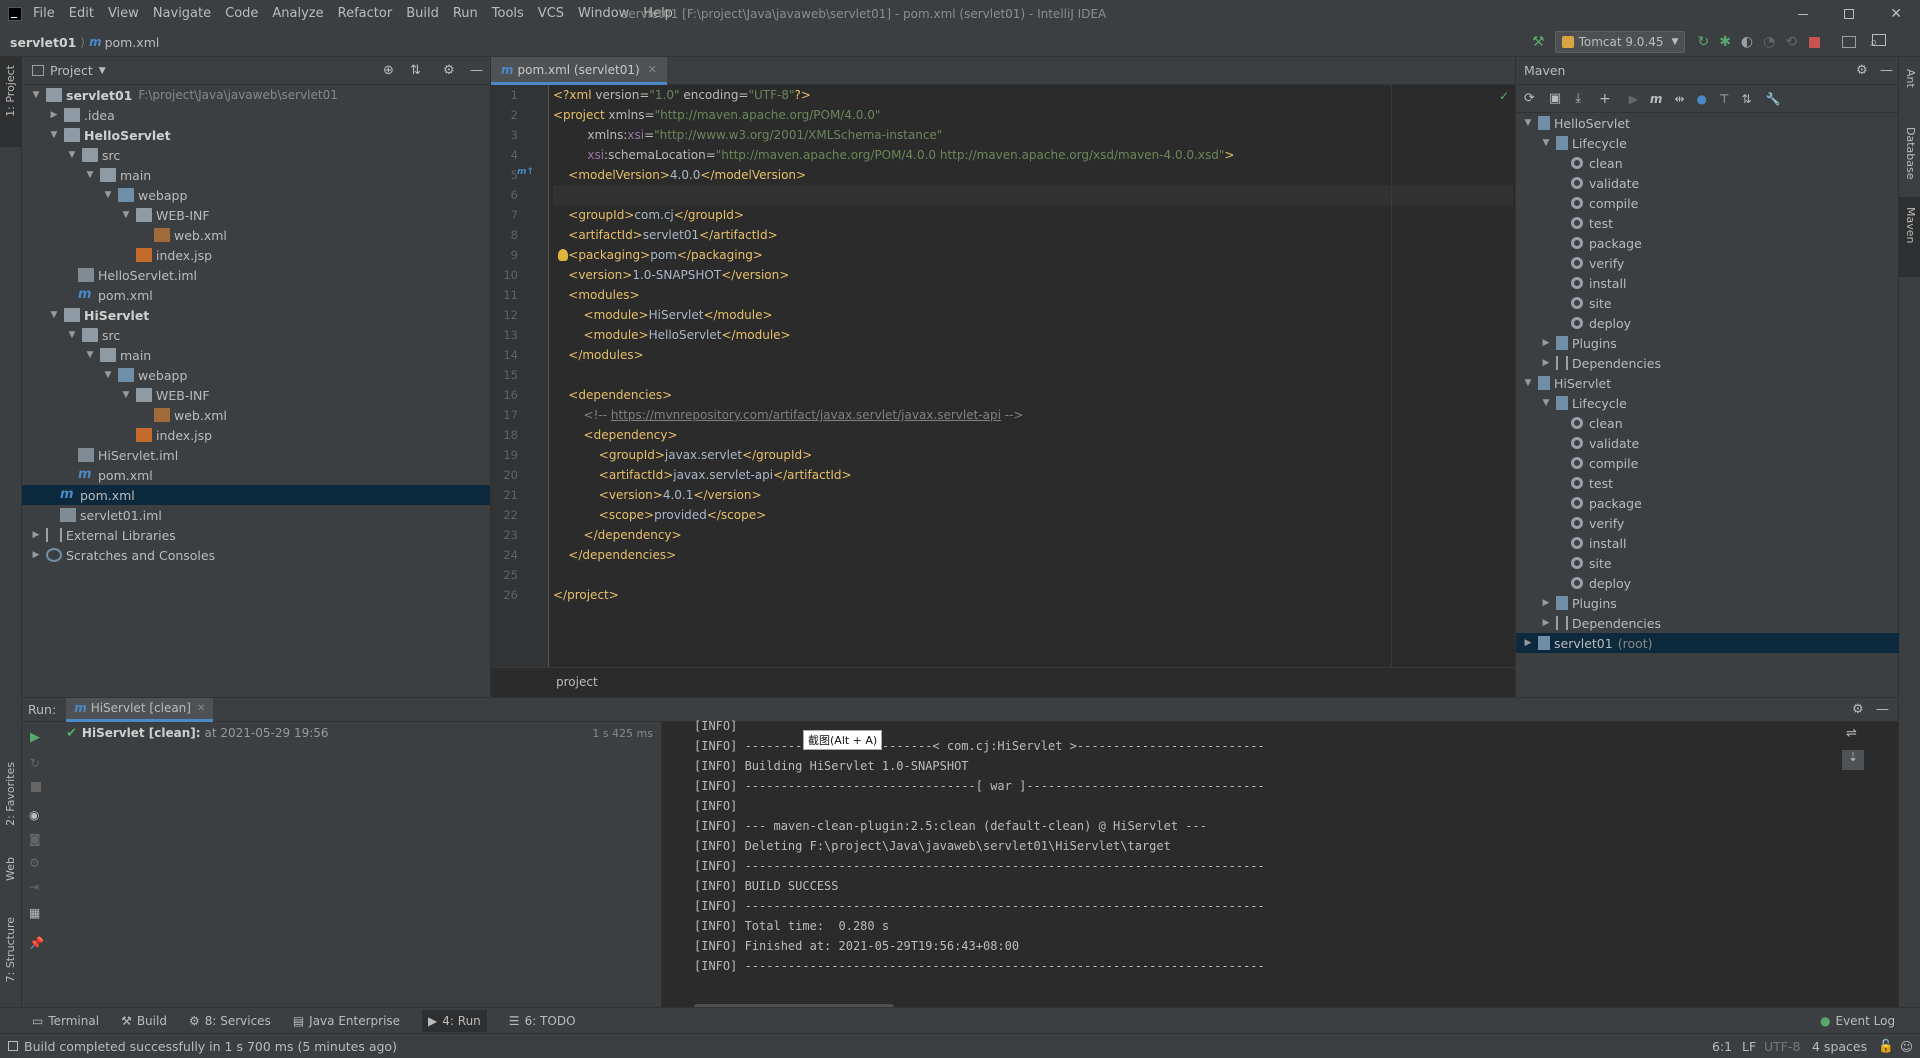  Describe the element at coordinates (1707, 183) in the screenshot. I see `maven-goal: validate` at that location.